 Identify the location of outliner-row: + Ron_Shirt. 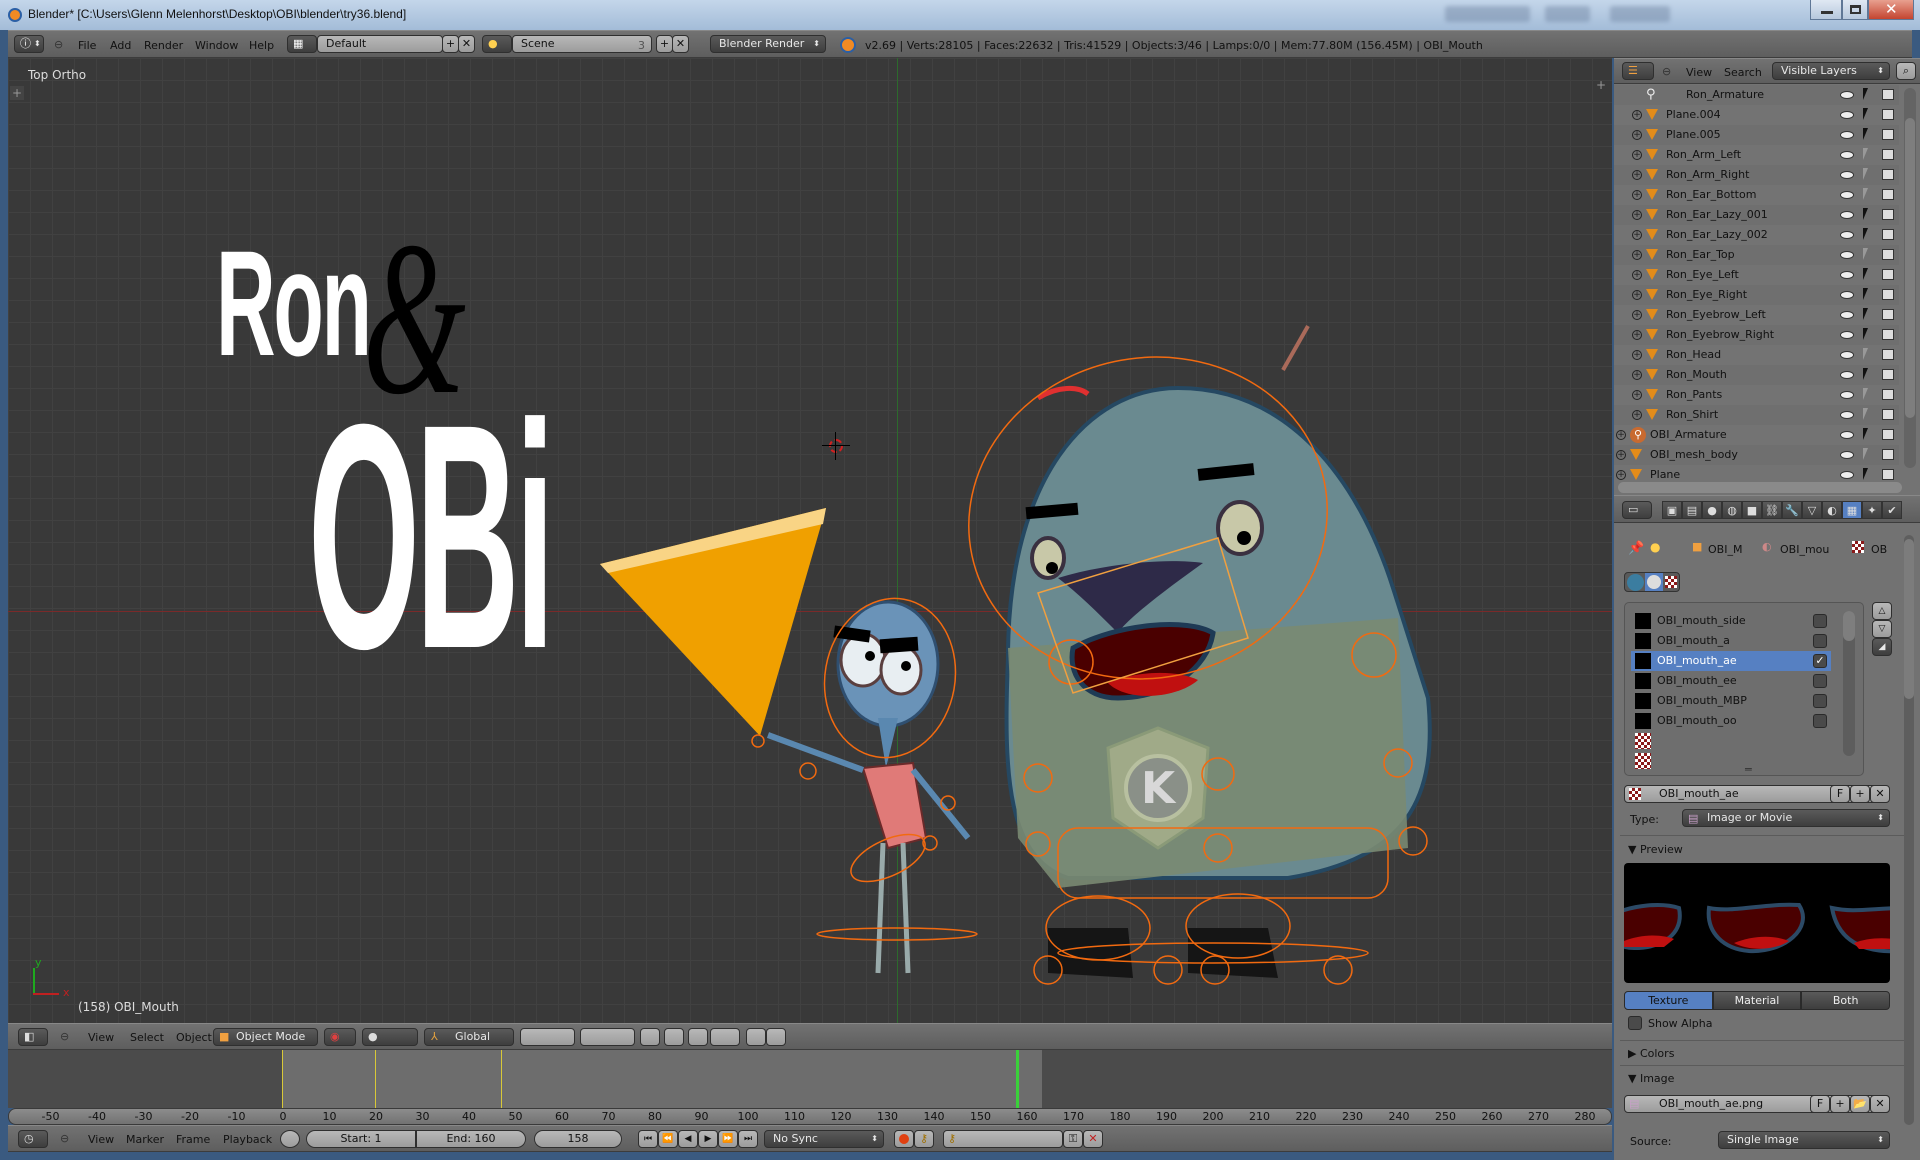
(1756, 415).